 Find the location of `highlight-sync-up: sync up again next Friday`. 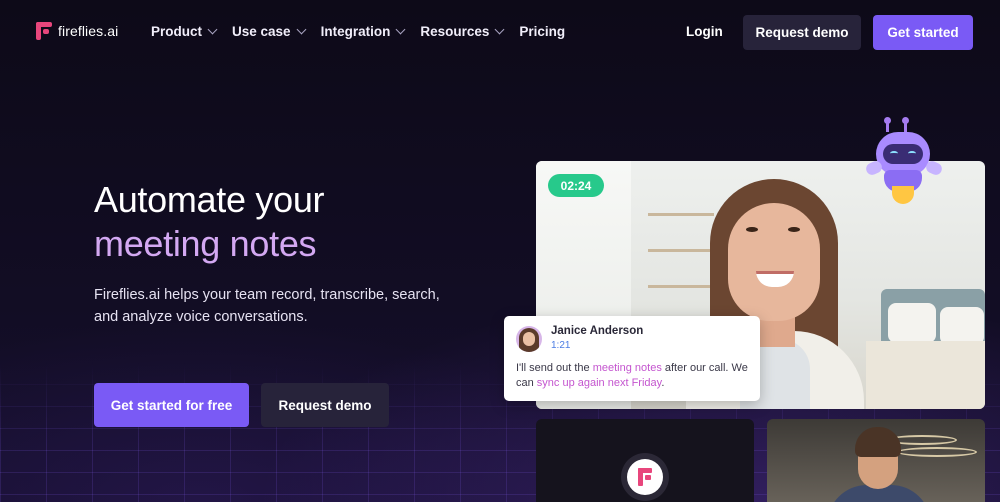

highlight-sync-up: sync up again next Friday is located at coordinates (599, 383).